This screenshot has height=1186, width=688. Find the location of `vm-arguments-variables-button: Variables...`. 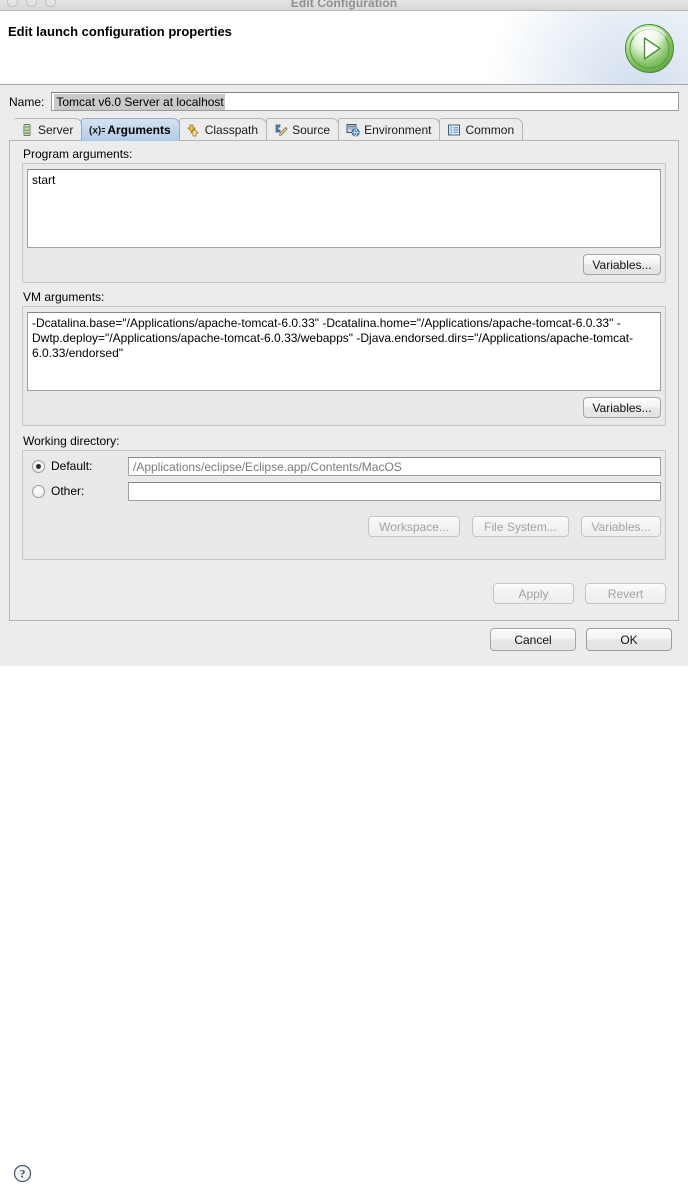

vm-arguments-variables-button: Variables... is located at coordinates (622, 407).